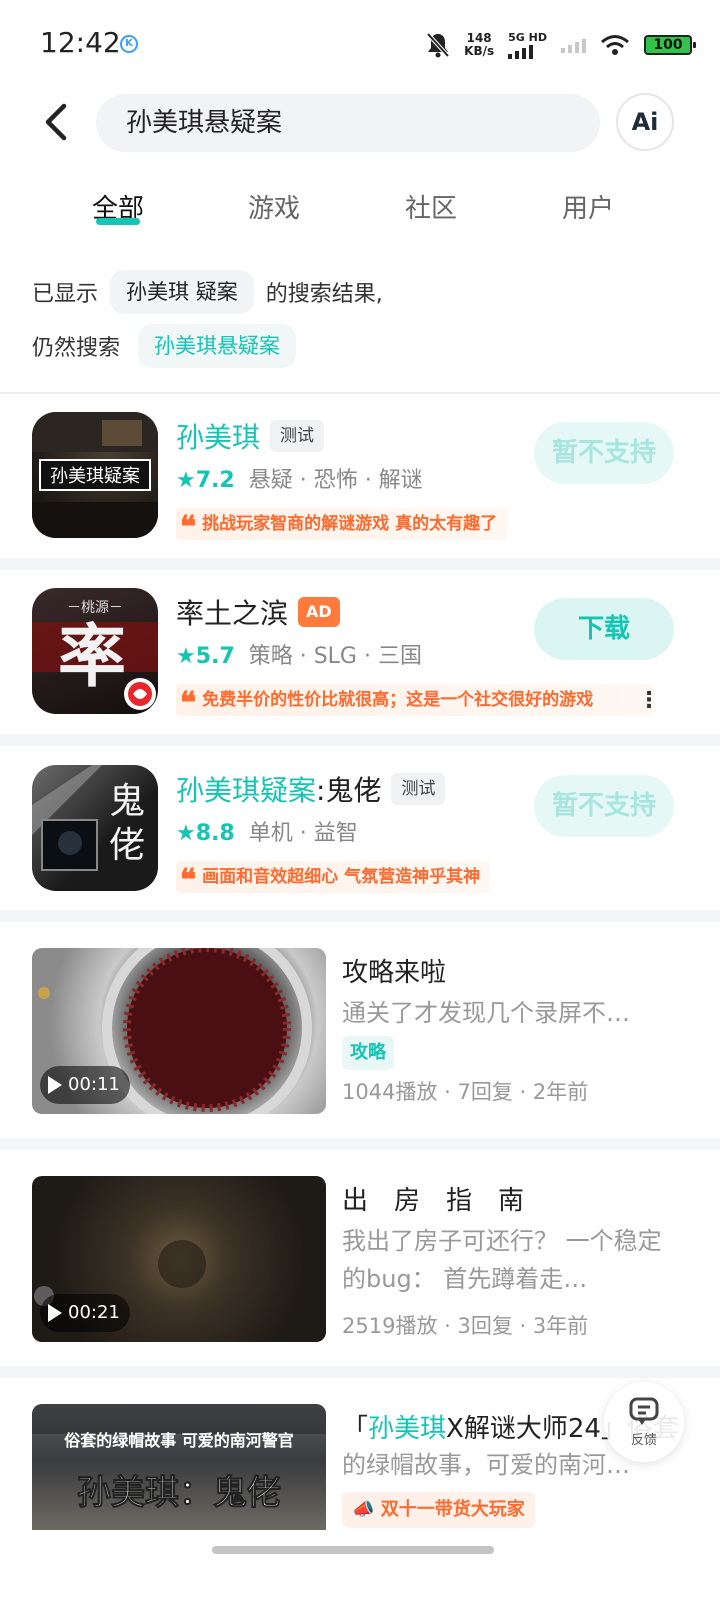 This screenshot has height=1600, width=720. Describe the element at coordinates (324, 294) in the screenshot. I see `shown-suffix: 的搜索结果,` at that location.